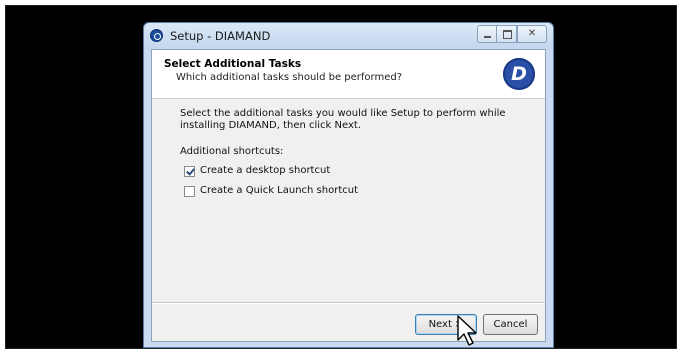 Image resolution: width=680 pixels, height=352 pixels. Describe the element at coordinates (507, 34) in the screenshot. I see `maximize-button` at that location.